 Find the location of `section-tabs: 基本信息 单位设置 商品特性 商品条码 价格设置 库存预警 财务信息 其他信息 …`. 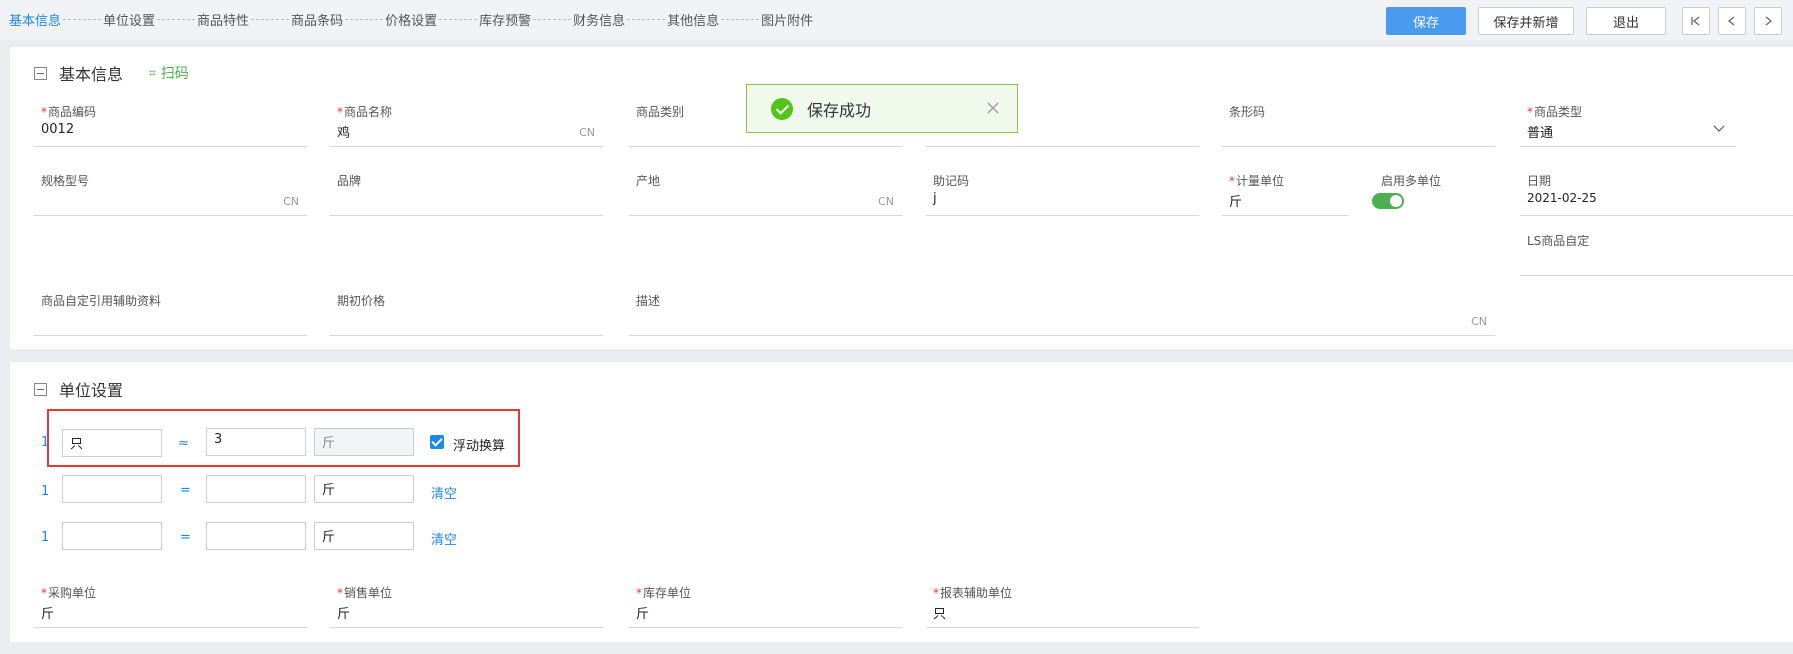

section-tabs: 基本信息 单位设置 商品特性 商品条码 价格设置 库存预警 财务信息 其他信息 … is located at coordinates (411, 19).